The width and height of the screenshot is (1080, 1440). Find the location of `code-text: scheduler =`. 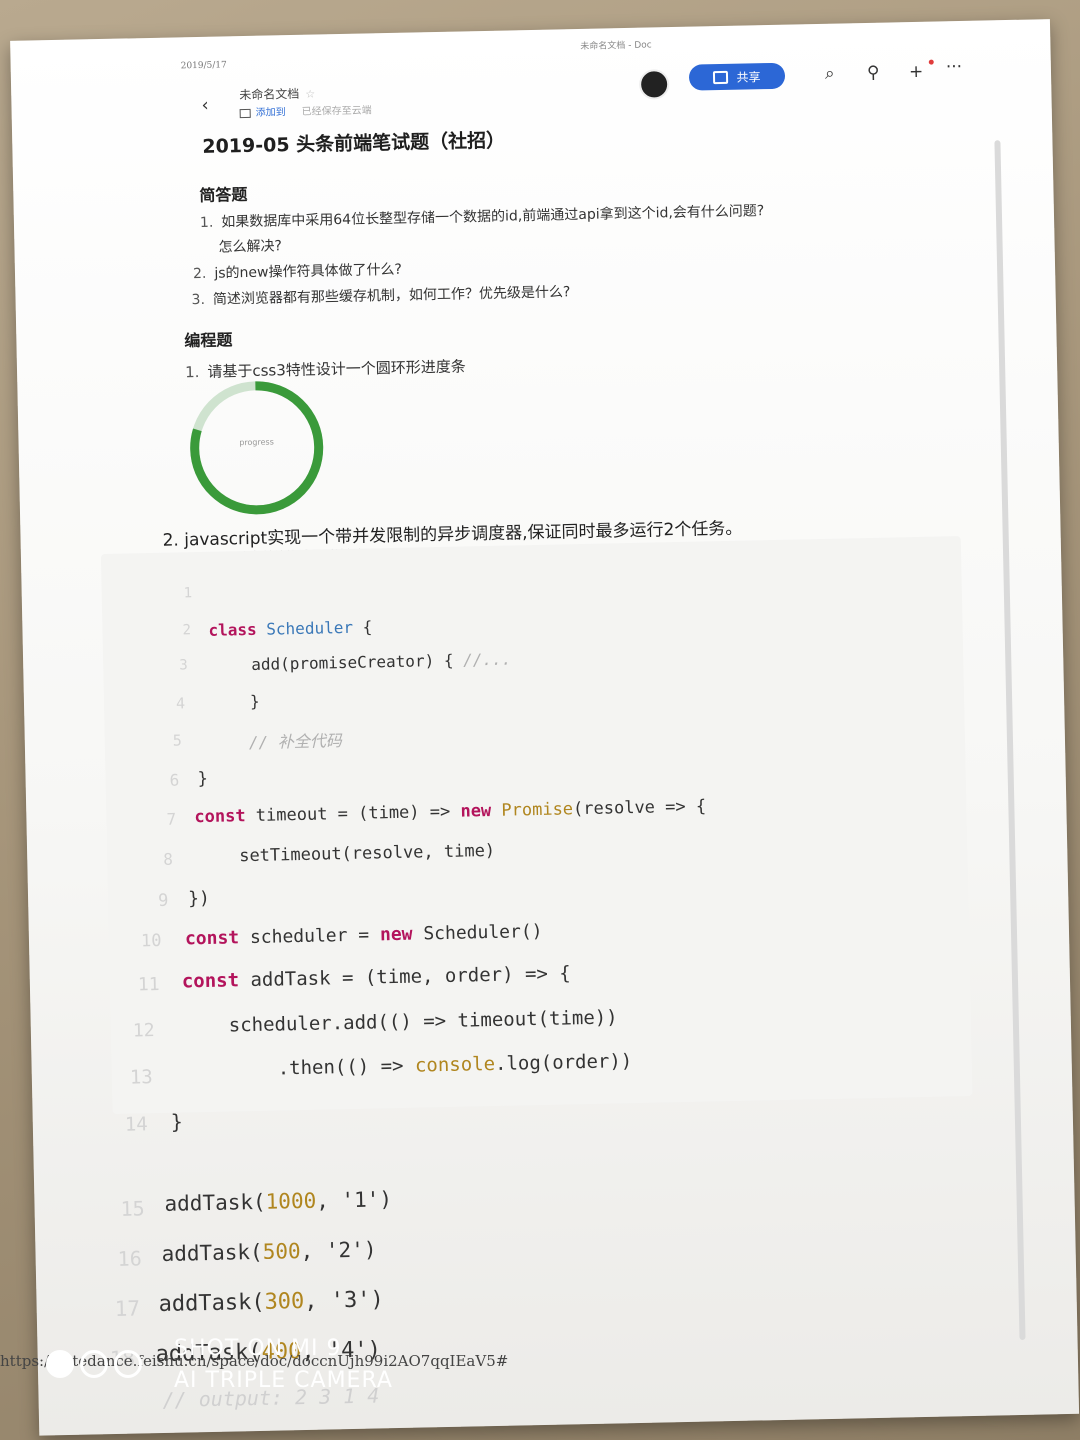

code-text: scheduler = is located at coordinates (309, 936).